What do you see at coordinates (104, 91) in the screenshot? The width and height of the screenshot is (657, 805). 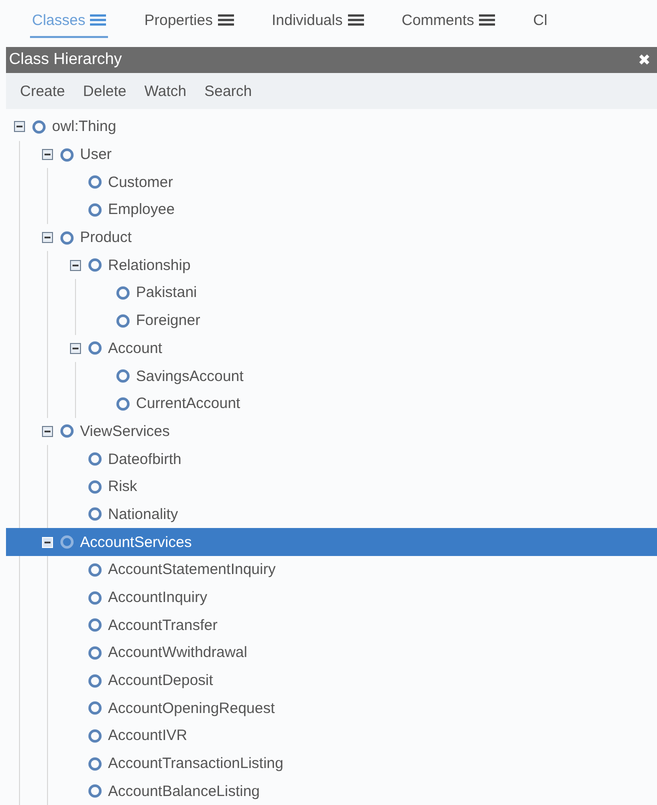 I see `toolbar-button: Delete` at bounding box center [104, 91].